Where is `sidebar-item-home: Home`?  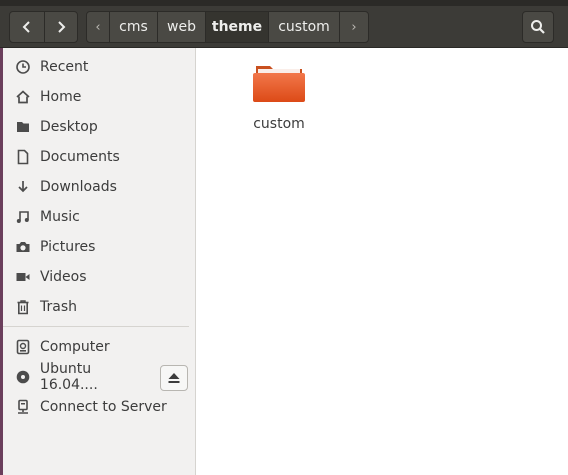
sidebar-item-home: Home is located at coordinates (96, 97).